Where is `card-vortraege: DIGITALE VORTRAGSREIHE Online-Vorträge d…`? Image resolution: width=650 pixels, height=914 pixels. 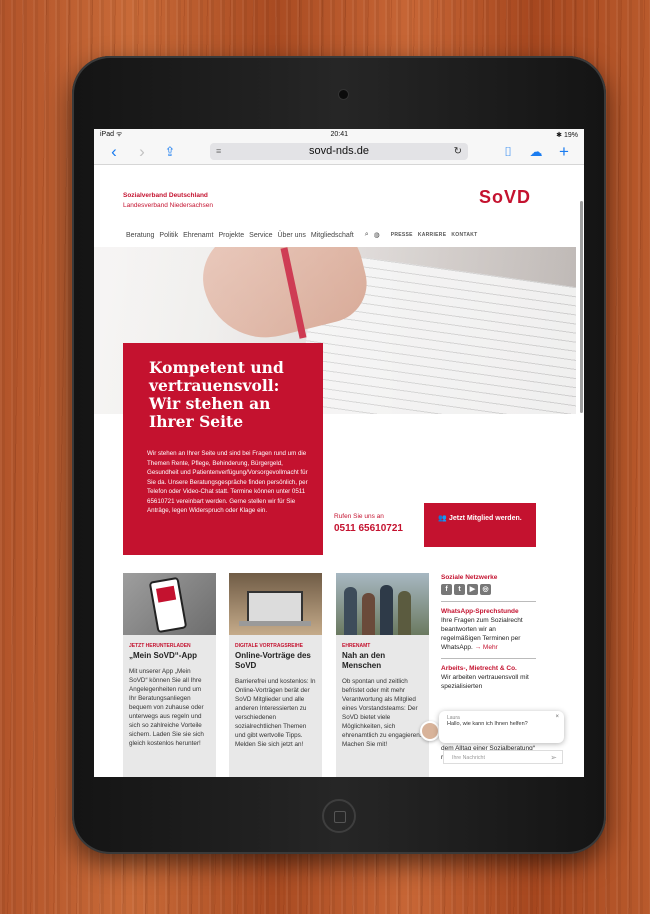 card-vortraege: DIGITALE VORTRAGSREIHE Online-Vorträge d… is located at coordinates (275, 675).